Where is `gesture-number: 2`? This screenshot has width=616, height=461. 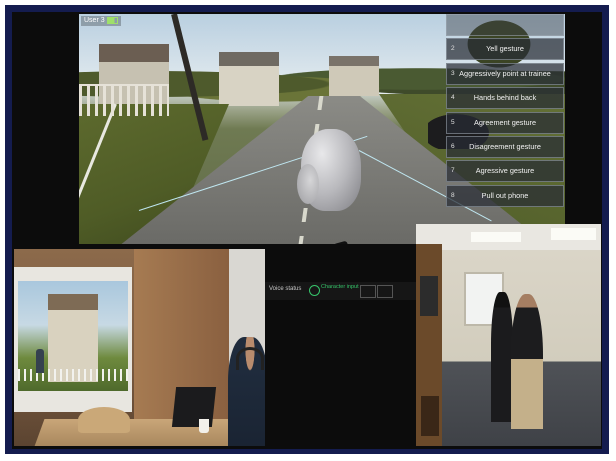
gesture-number: 2 is located at coordinates (453, 49).